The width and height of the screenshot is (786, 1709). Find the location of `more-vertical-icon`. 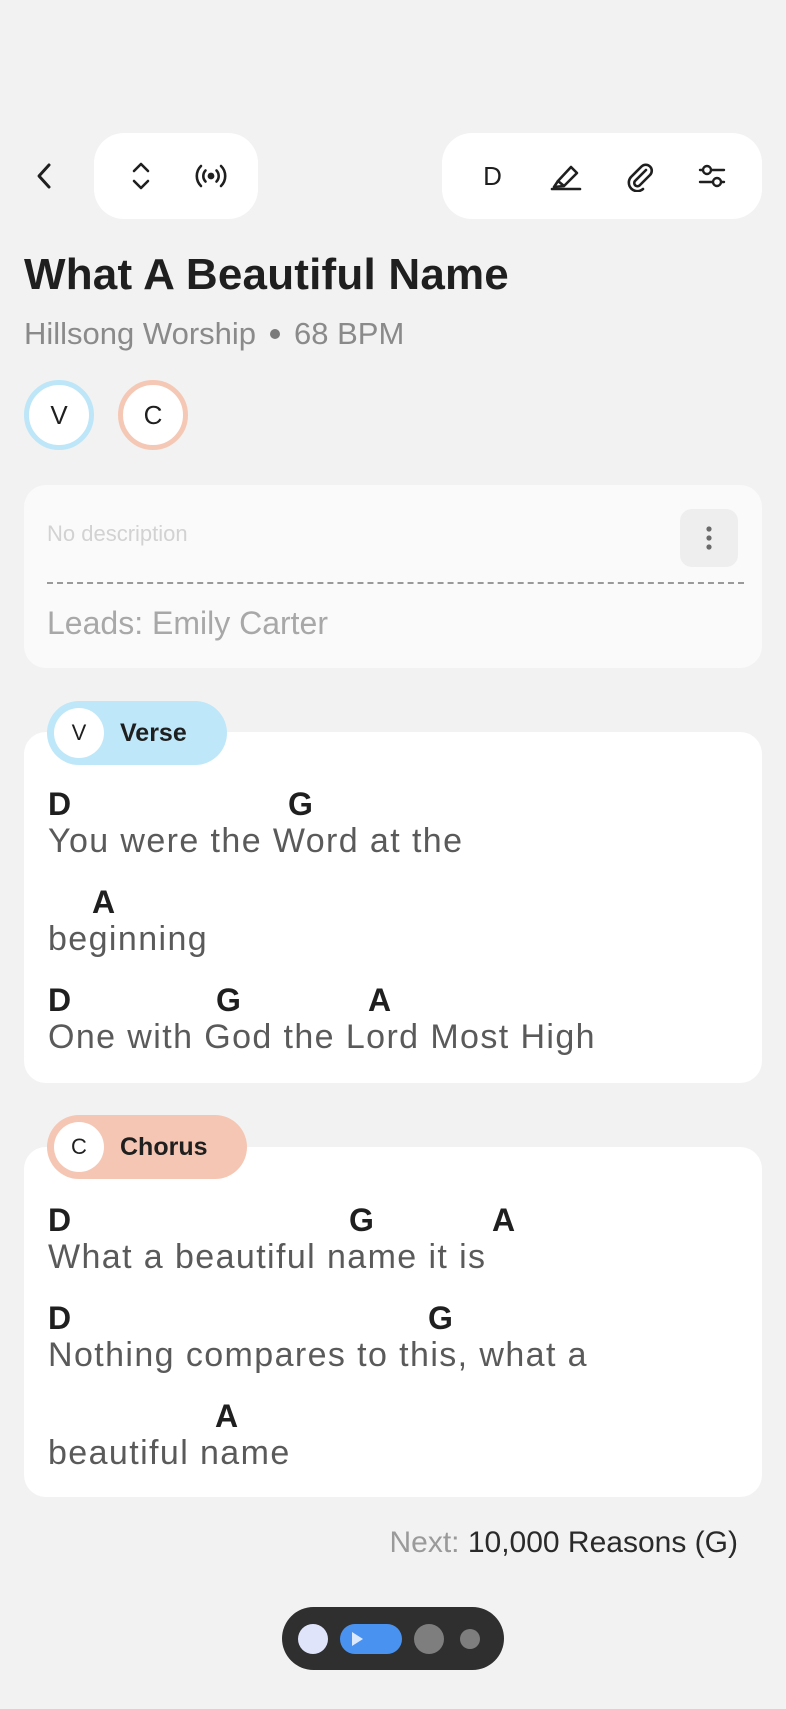

more-vertical-icon is located at coordinates (709, 538).